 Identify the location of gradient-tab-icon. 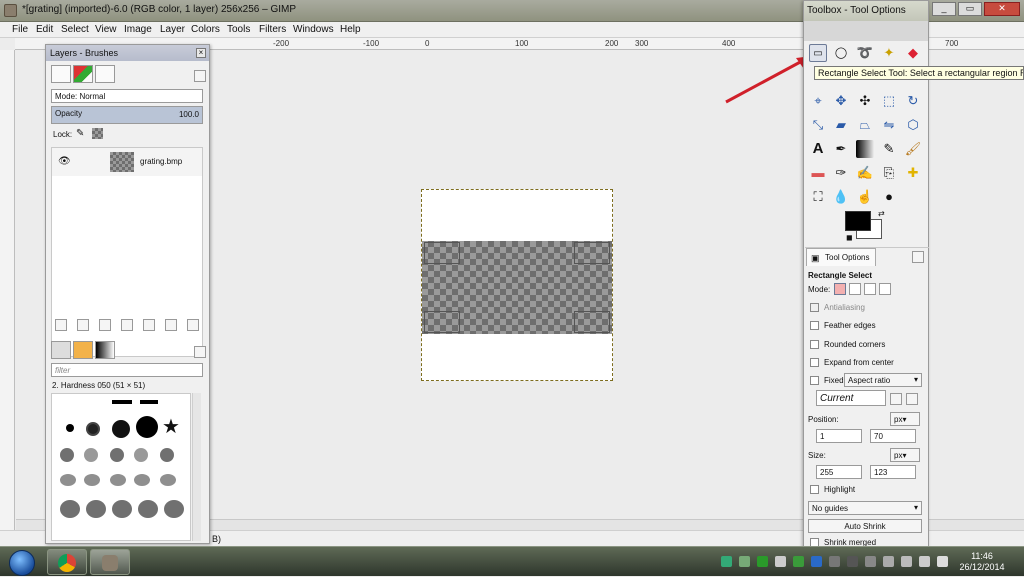
(105, 350).